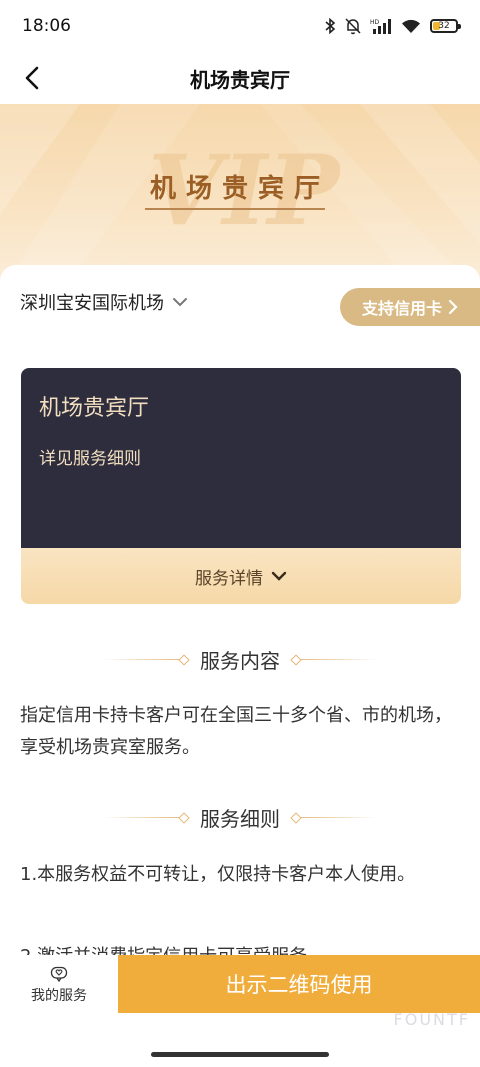 The width and height of the screenshot is (480, 1067). I want to click on battery-icon: 32, so click(445, 26).